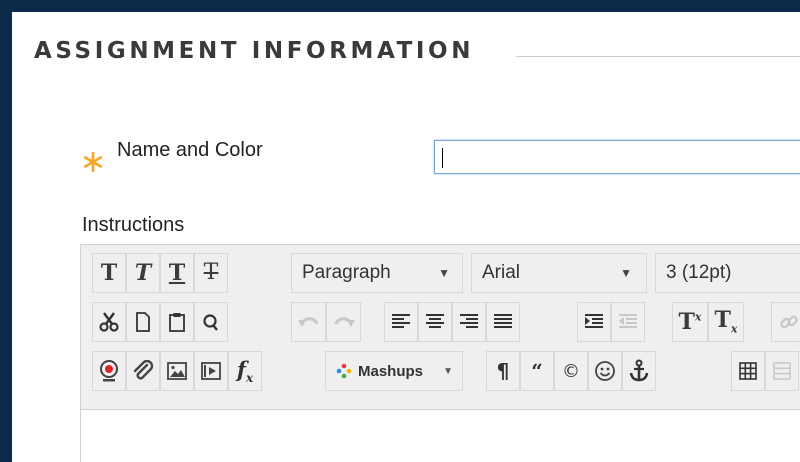 The width and height of the screenshot is (800, 462). I want to click on align-justify-icon, so click(503, 321).